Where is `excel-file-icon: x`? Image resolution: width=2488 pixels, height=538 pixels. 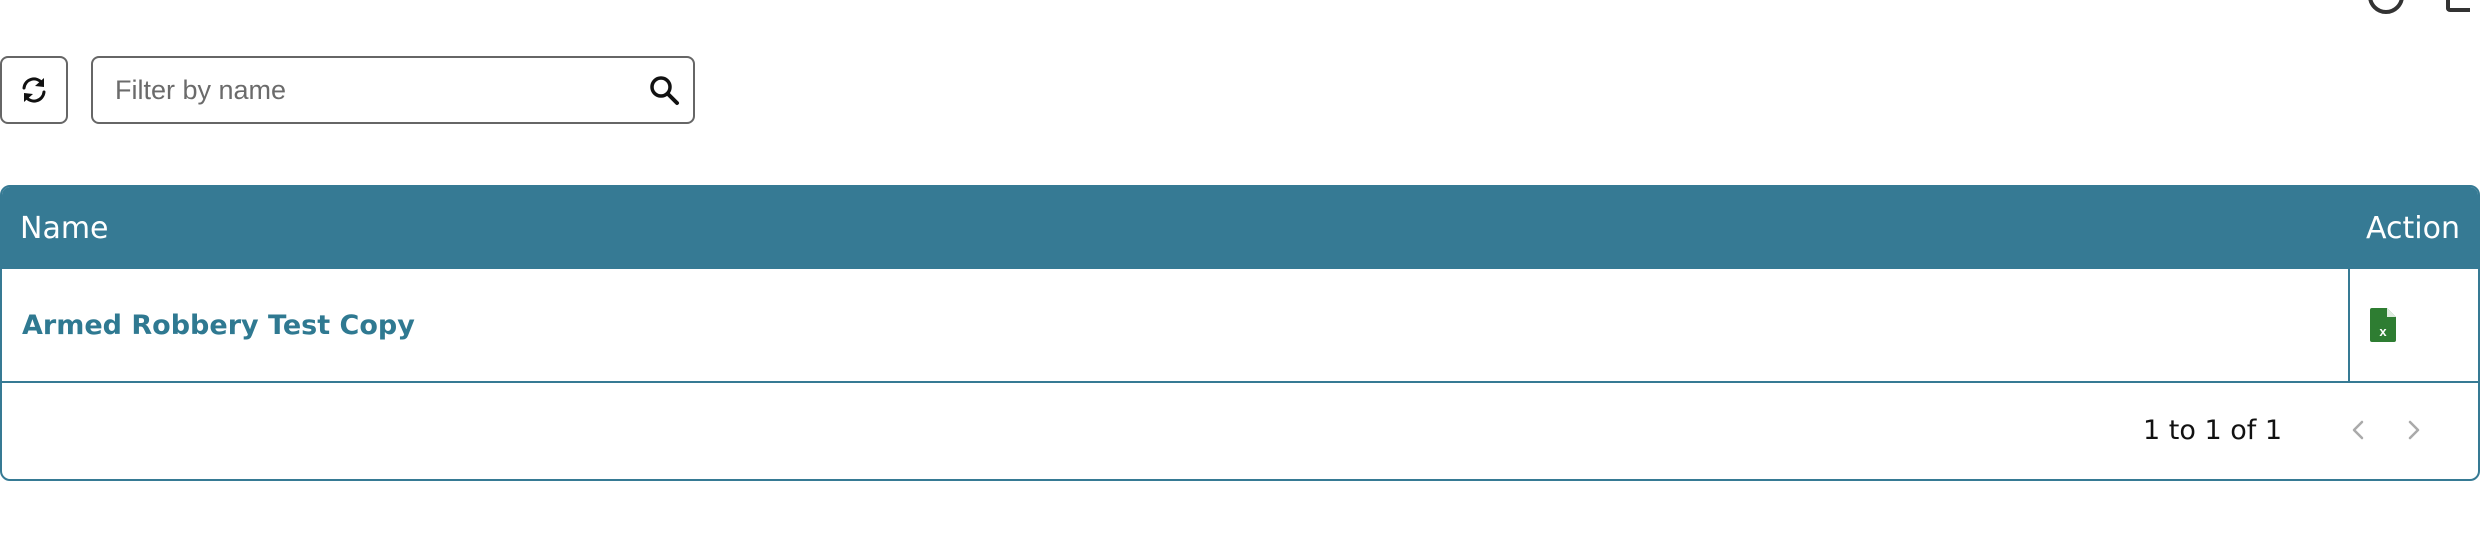 excel-file-icon: x is located at coordinates (2383, 325).